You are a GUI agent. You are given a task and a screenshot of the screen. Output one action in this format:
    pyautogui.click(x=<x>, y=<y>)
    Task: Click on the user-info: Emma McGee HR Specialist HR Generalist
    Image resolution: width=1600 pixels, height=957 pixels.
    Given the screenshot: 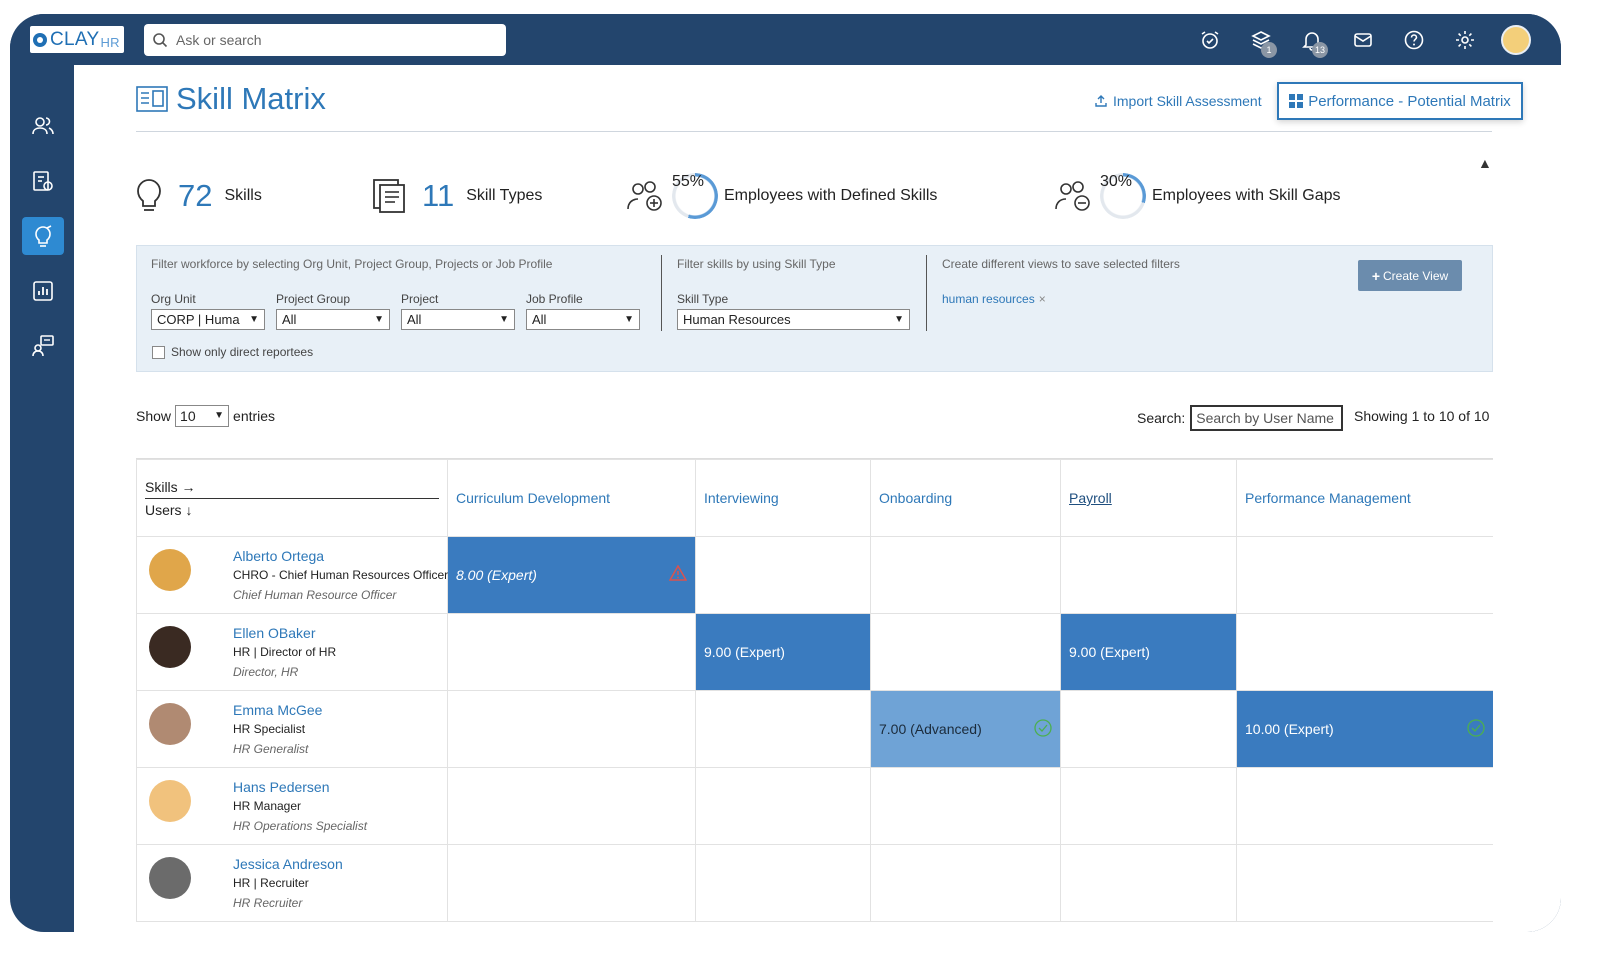 What is the action you would take?
    pyautogui.click(x=277, y=730)
    